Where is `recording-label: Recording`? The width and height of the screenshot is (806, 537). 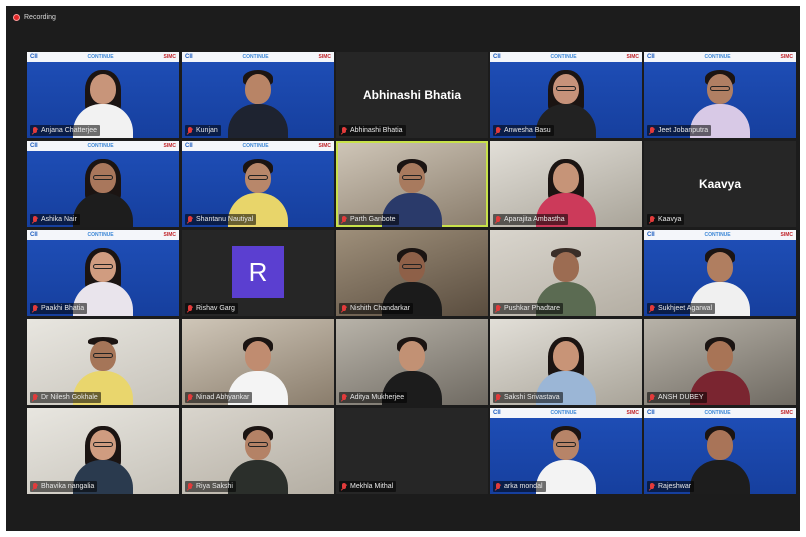 recording-label: Recording is located at coordinates (40, 17).